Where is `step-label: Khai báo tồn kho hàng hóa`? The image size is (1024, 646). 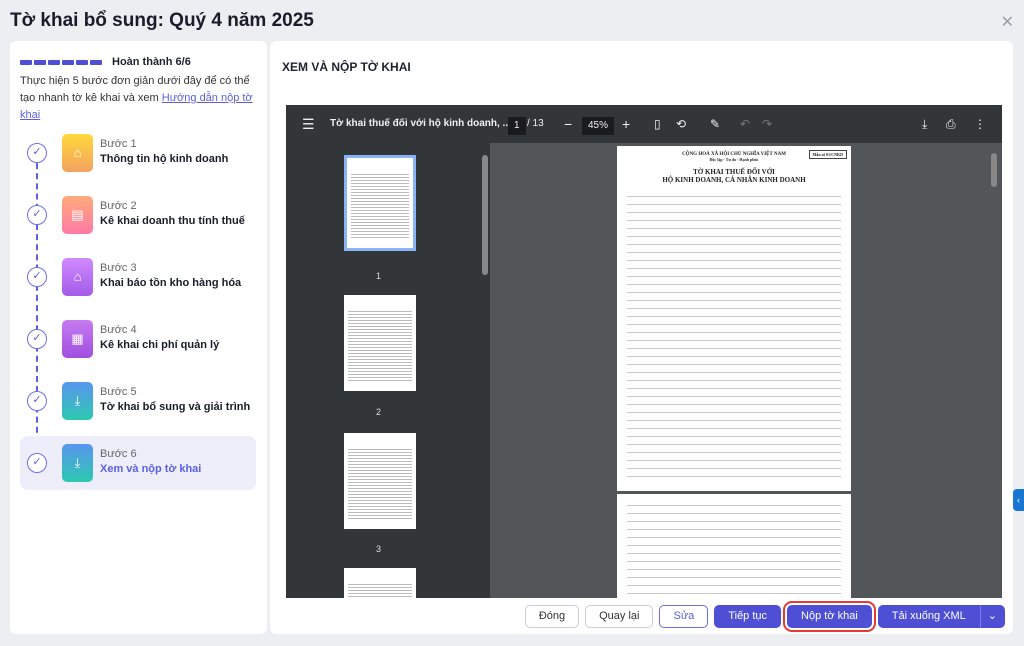 step-label: Khai báo tồn kho hàng hóa is located at coordinates (171, 283).